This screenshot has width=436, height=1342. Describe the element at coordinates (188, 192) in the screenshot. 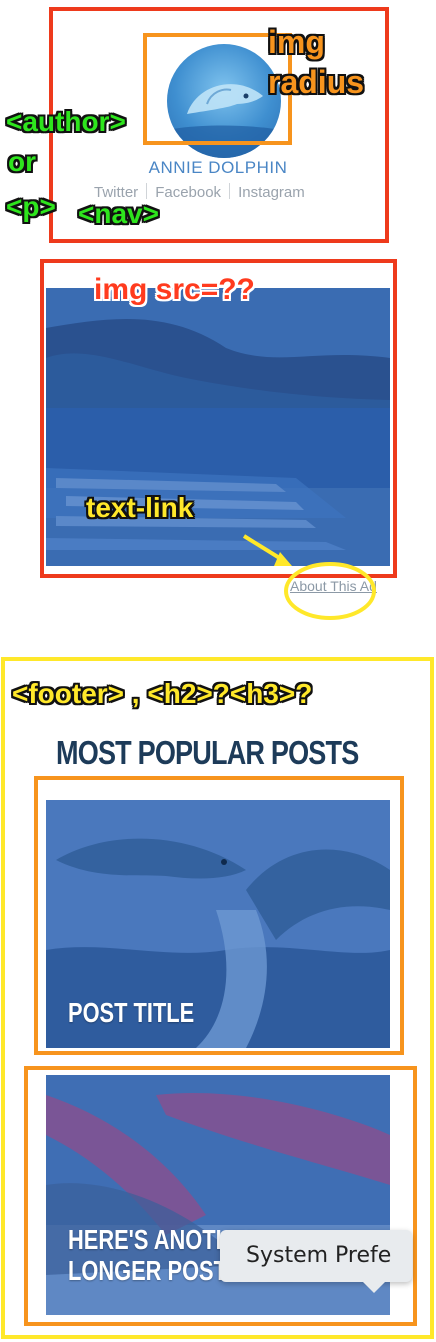

I see `facebook-link: Facebook` at that location.